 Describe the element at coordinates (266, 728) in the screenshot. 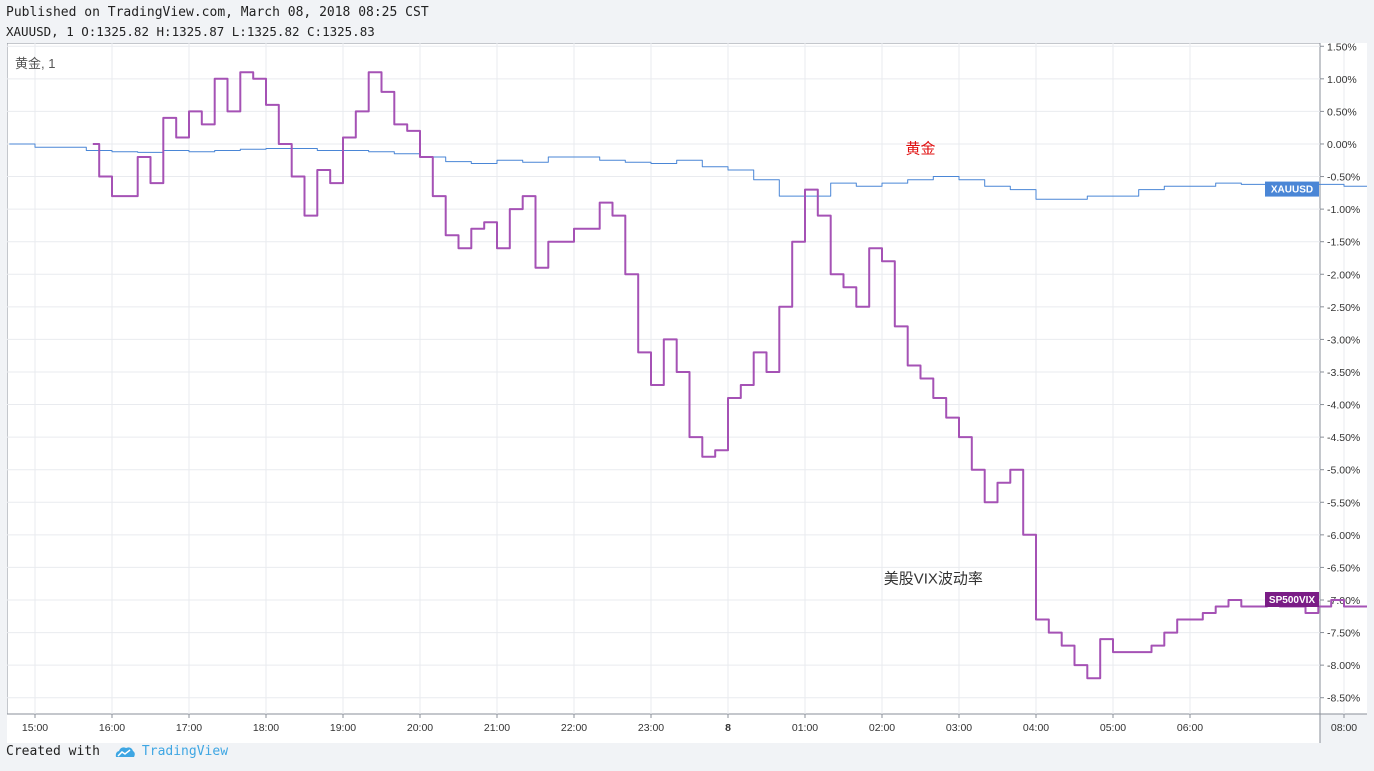

I see `x-tick-label: 18:00` at that location.